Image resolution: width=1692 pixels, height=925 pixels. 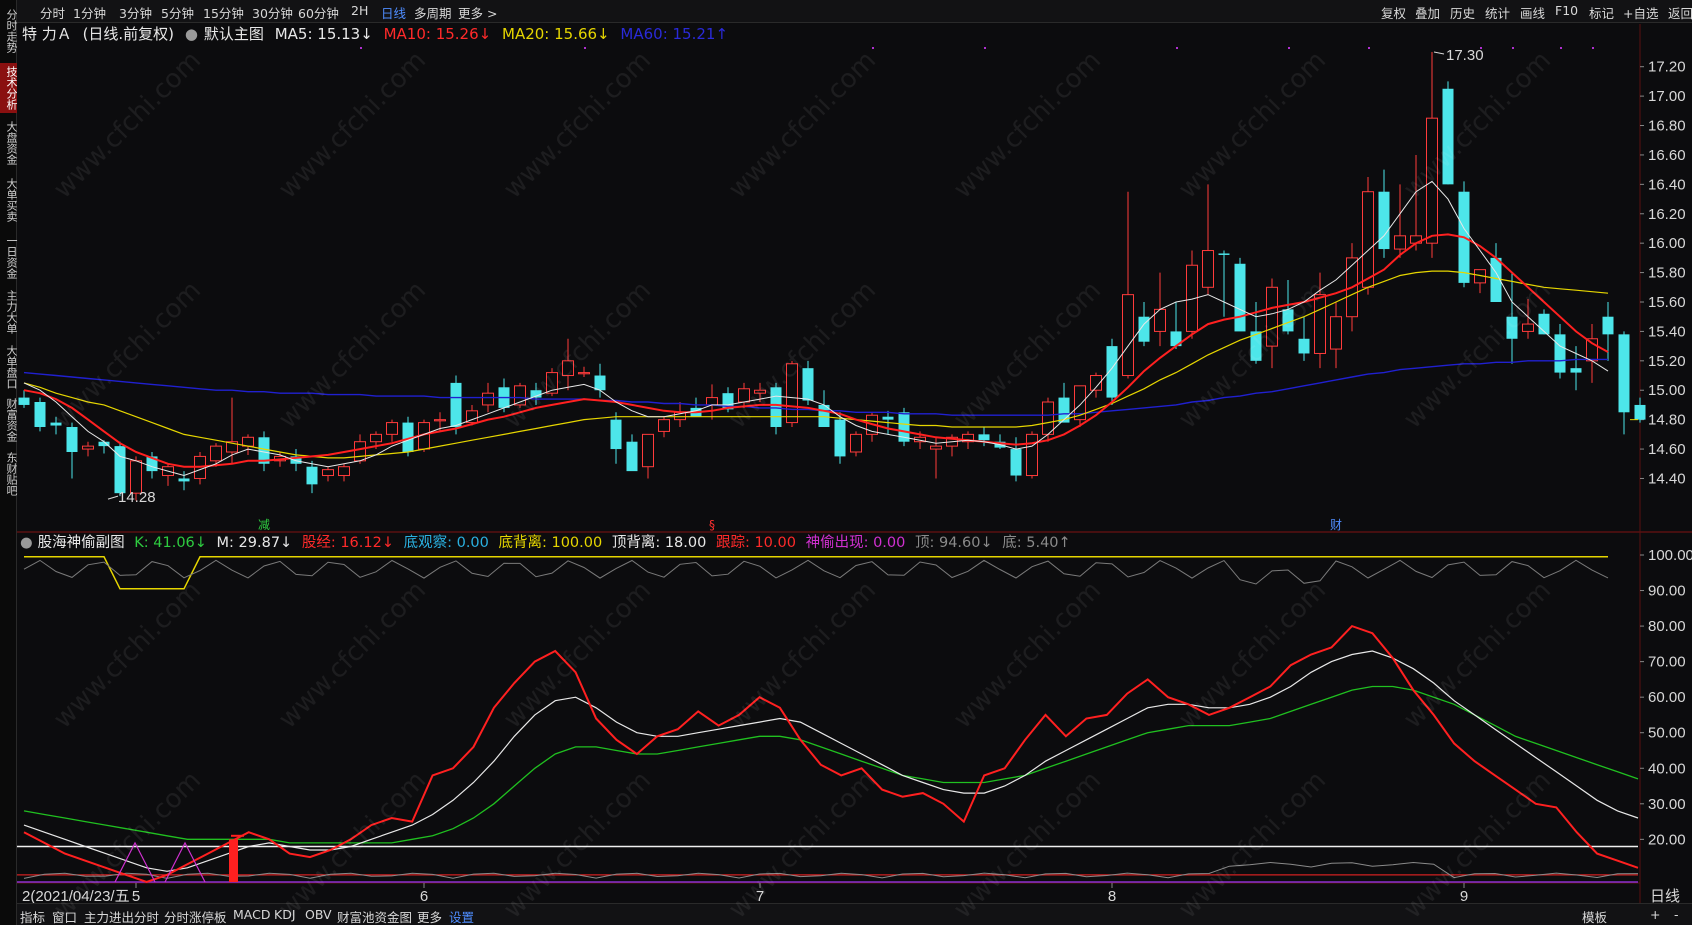 What do you see at coordinates (234, 34) in the screenshot?
I see `main-chart-name: 默认主图` at bounding box center [234, 34].